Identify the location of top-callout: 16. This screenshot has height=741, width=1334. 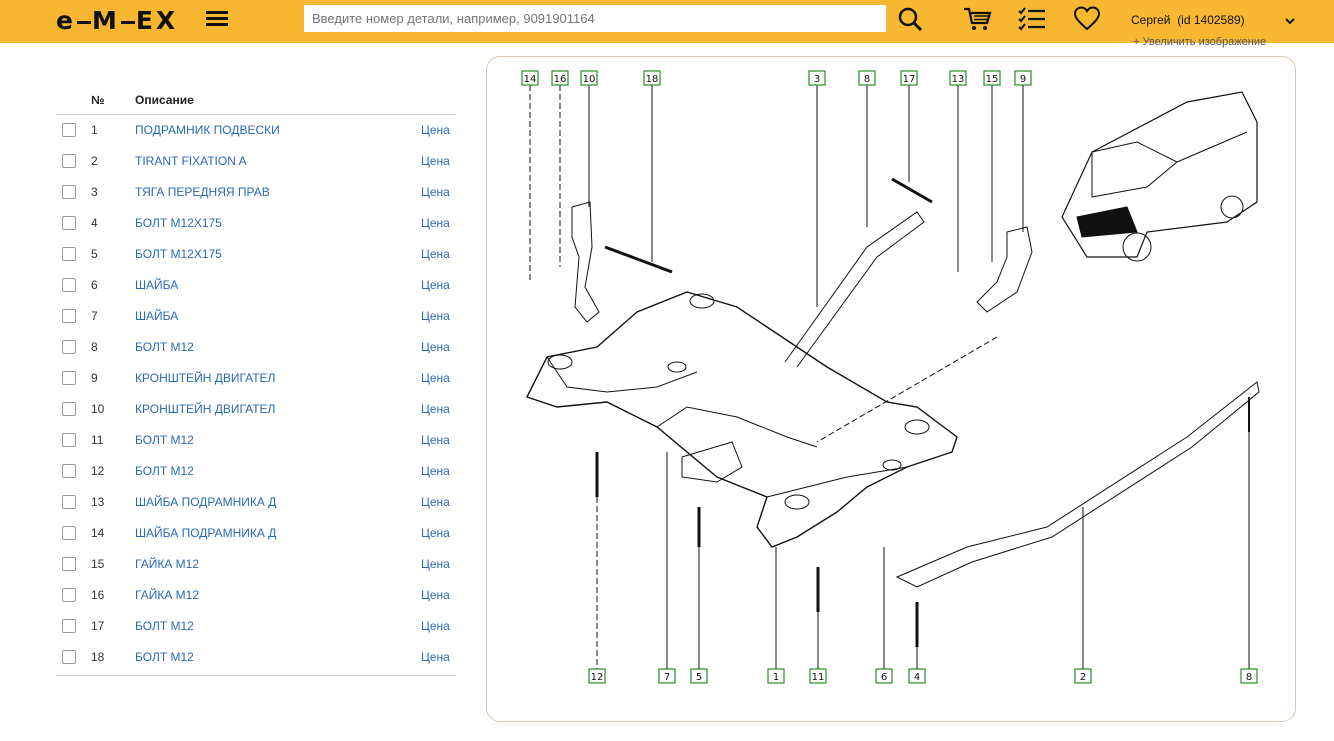
(560, 78).